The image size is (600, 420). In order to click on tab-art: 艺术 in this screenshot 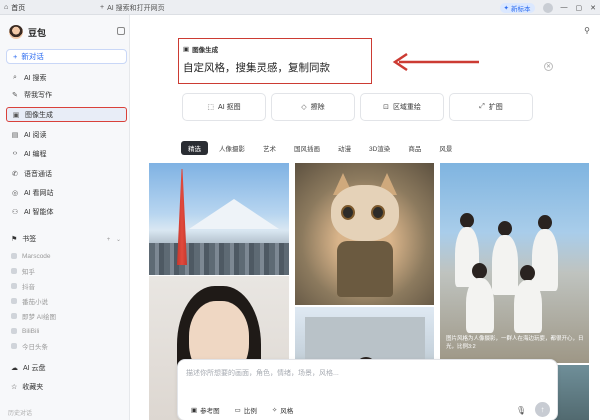, I will do `click(269, 148)`.